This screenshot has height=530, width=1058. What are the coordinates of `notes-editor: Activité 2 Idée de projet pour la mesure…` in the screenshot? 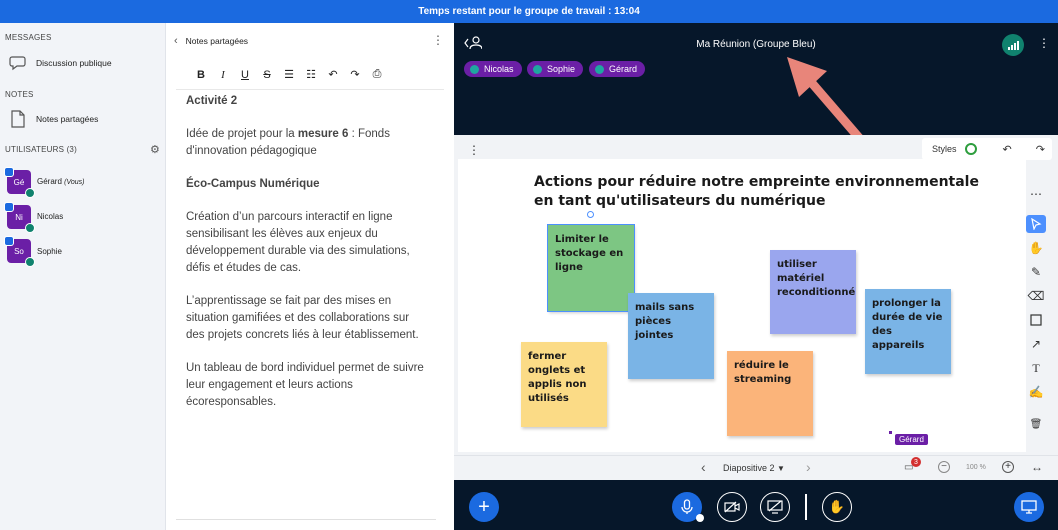 It's located at (306, 260).